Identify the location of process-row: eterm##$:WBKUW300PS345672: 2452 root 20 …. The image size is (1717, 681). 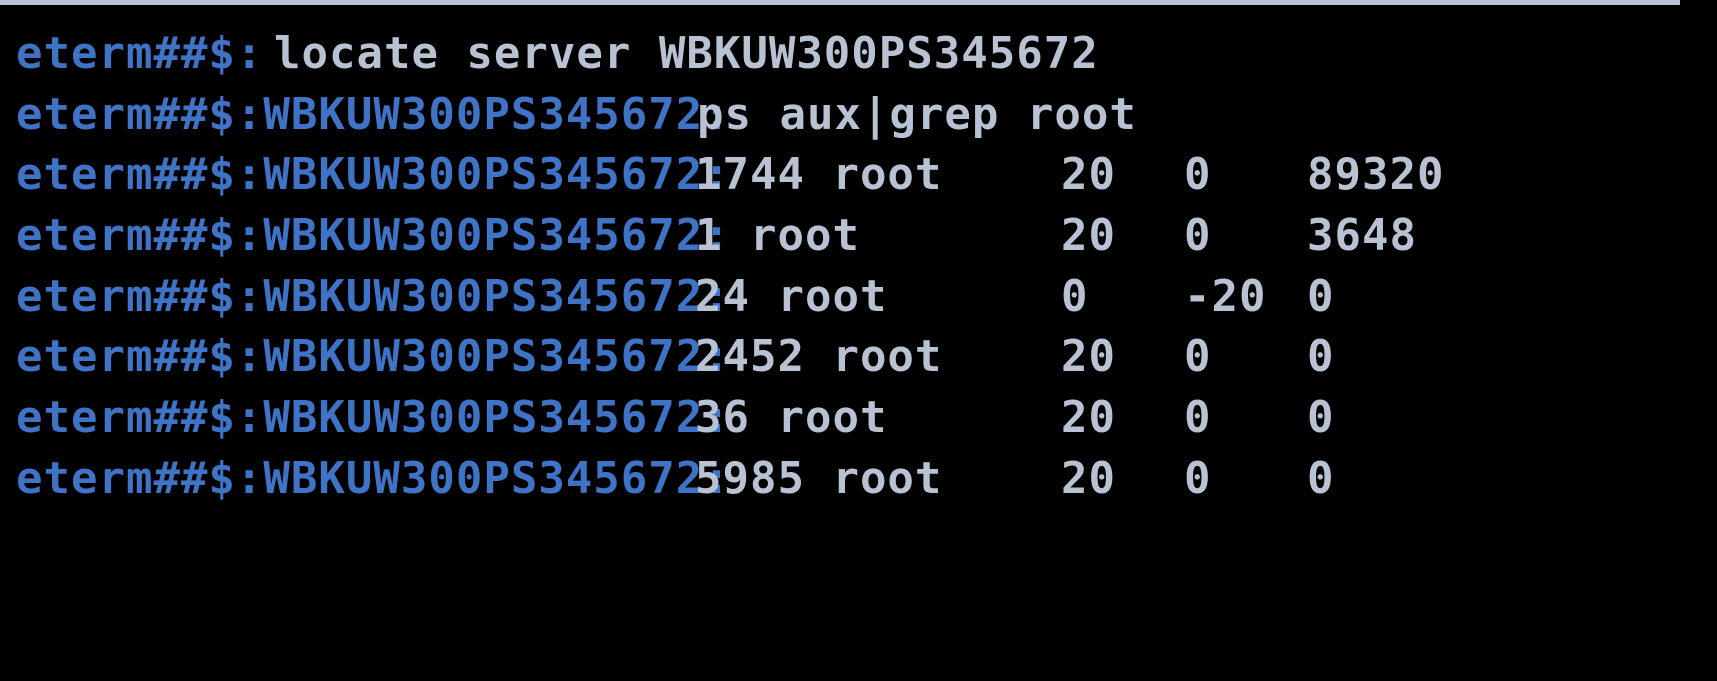
(675, 357).